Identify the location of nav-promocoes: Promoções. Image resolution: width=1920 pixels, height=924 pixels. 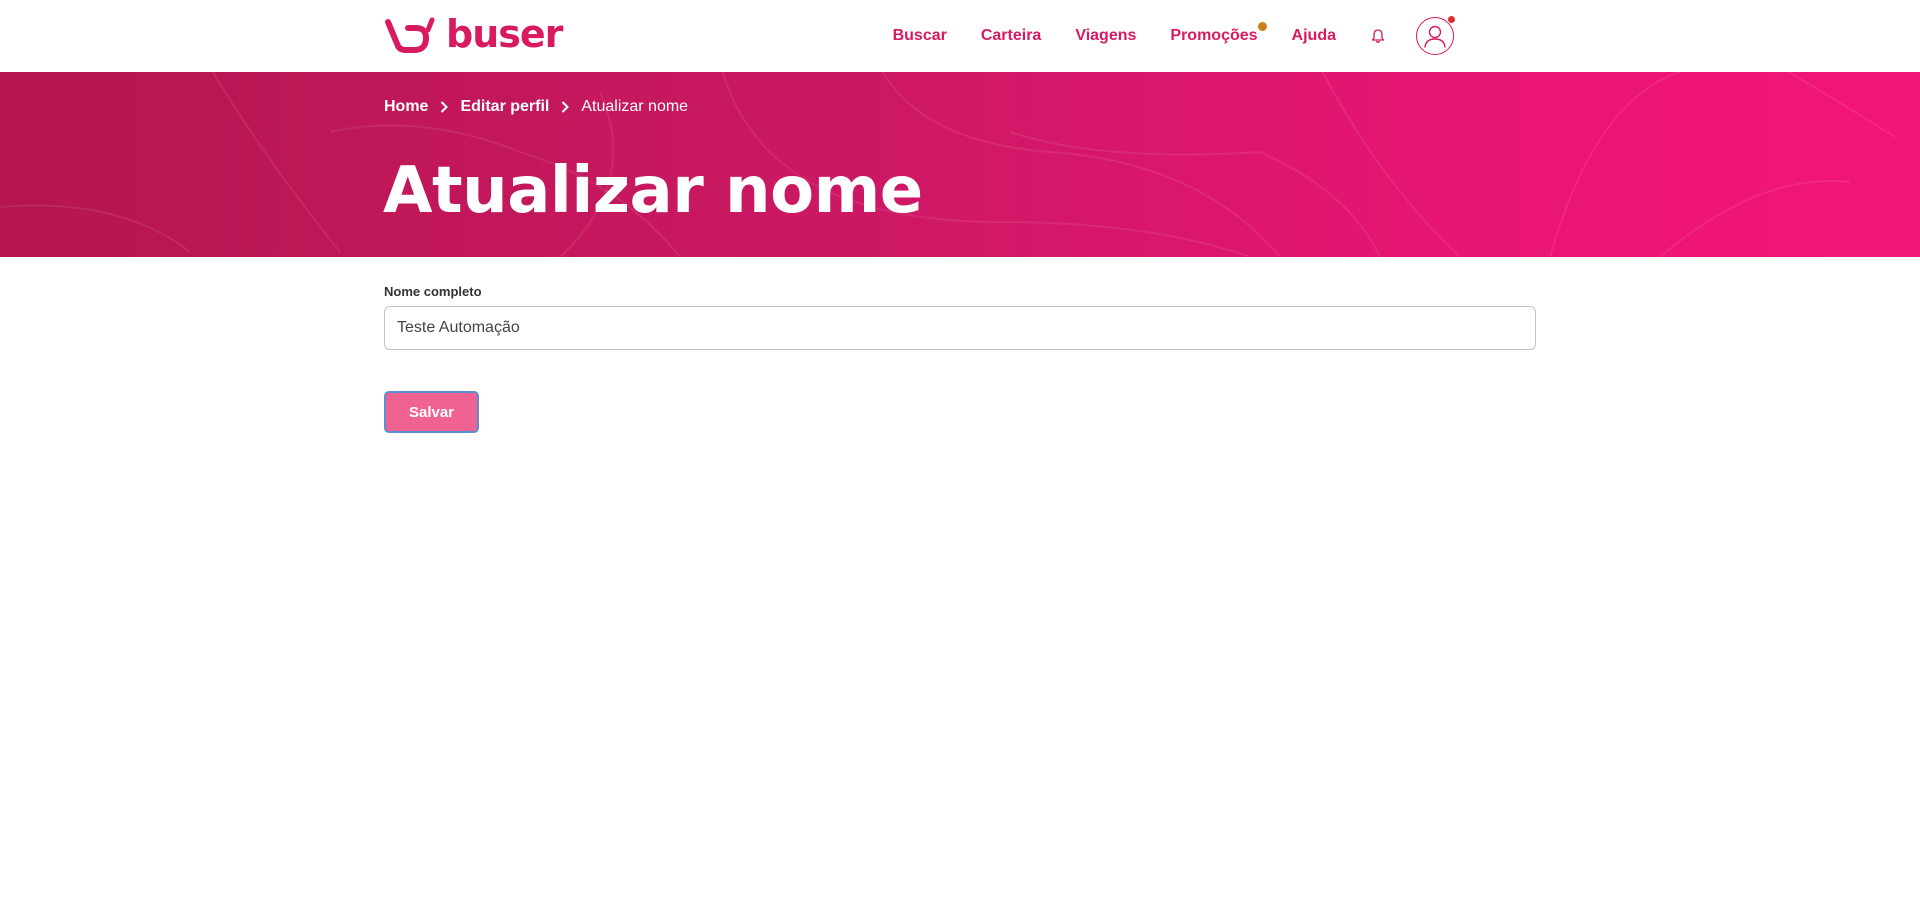
(1218, 33).